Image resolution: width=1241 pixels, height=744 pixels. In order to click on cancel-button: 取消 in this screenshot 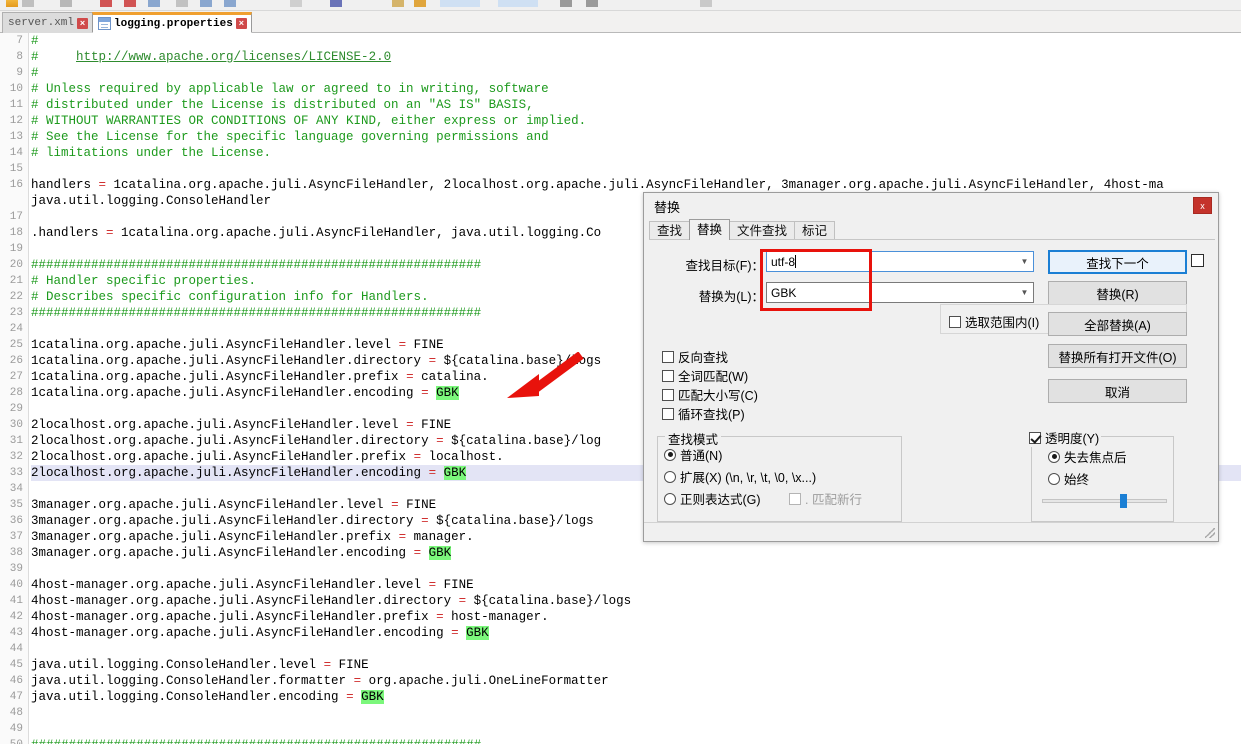, I will do `click(1117, 391)`.